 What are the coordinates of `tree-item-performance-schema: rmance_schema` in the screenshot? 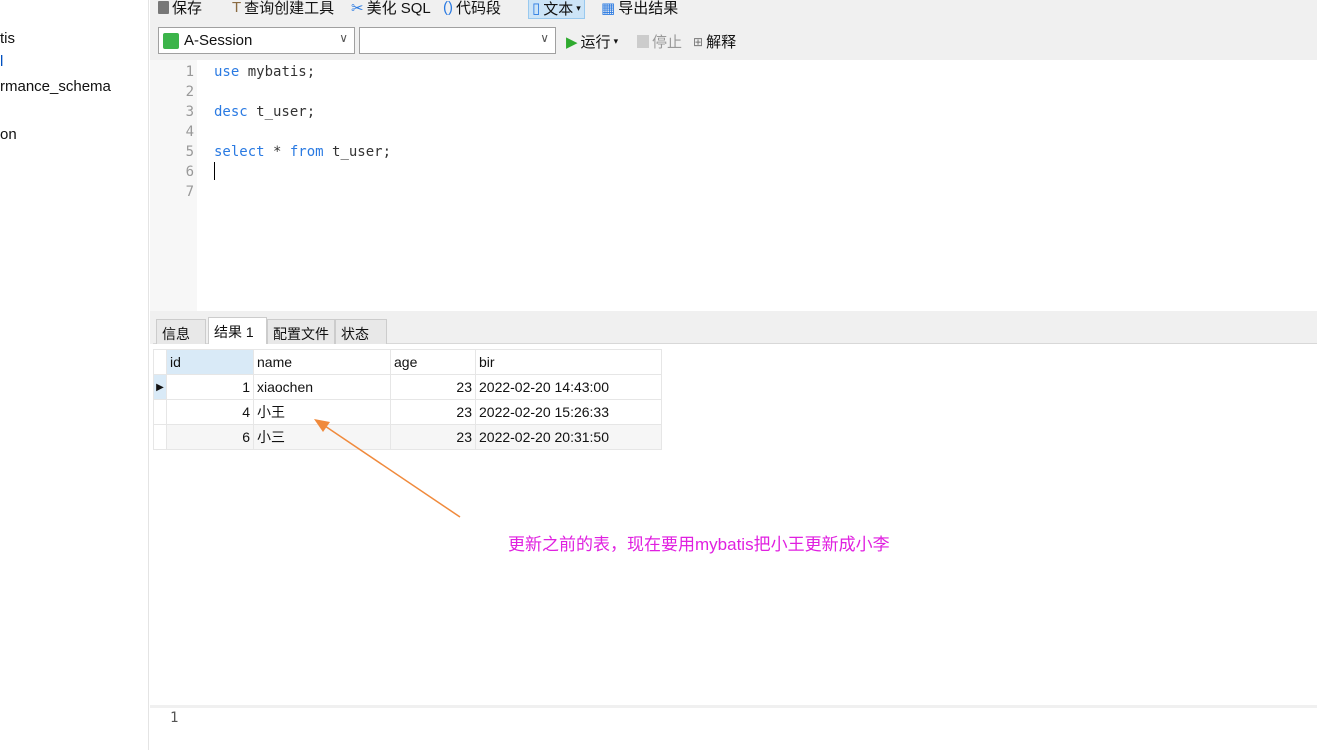 It's located at (55, 86).